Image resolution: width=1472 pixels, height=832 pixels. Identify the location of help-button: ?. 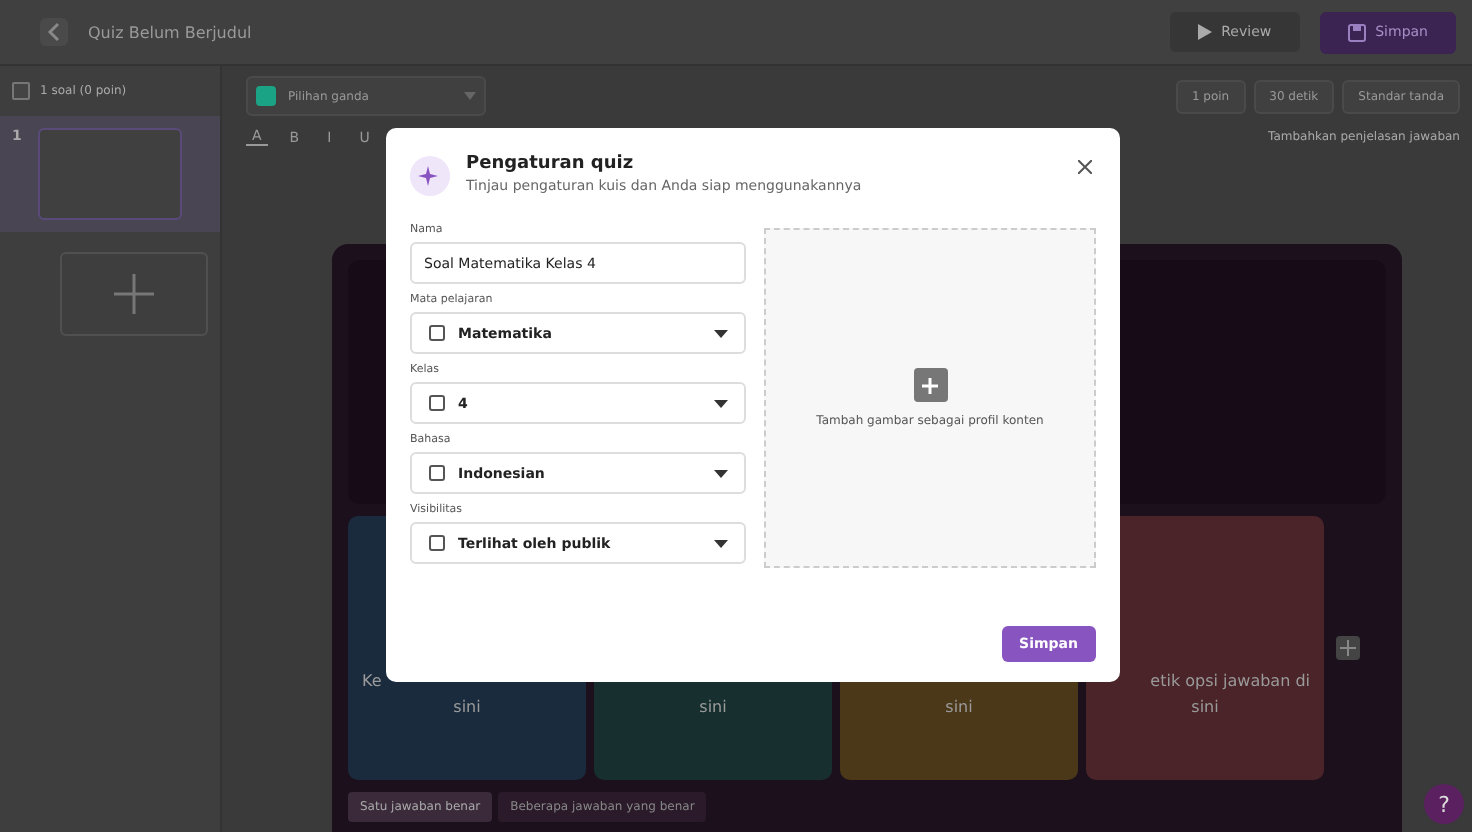
(1444, 804).